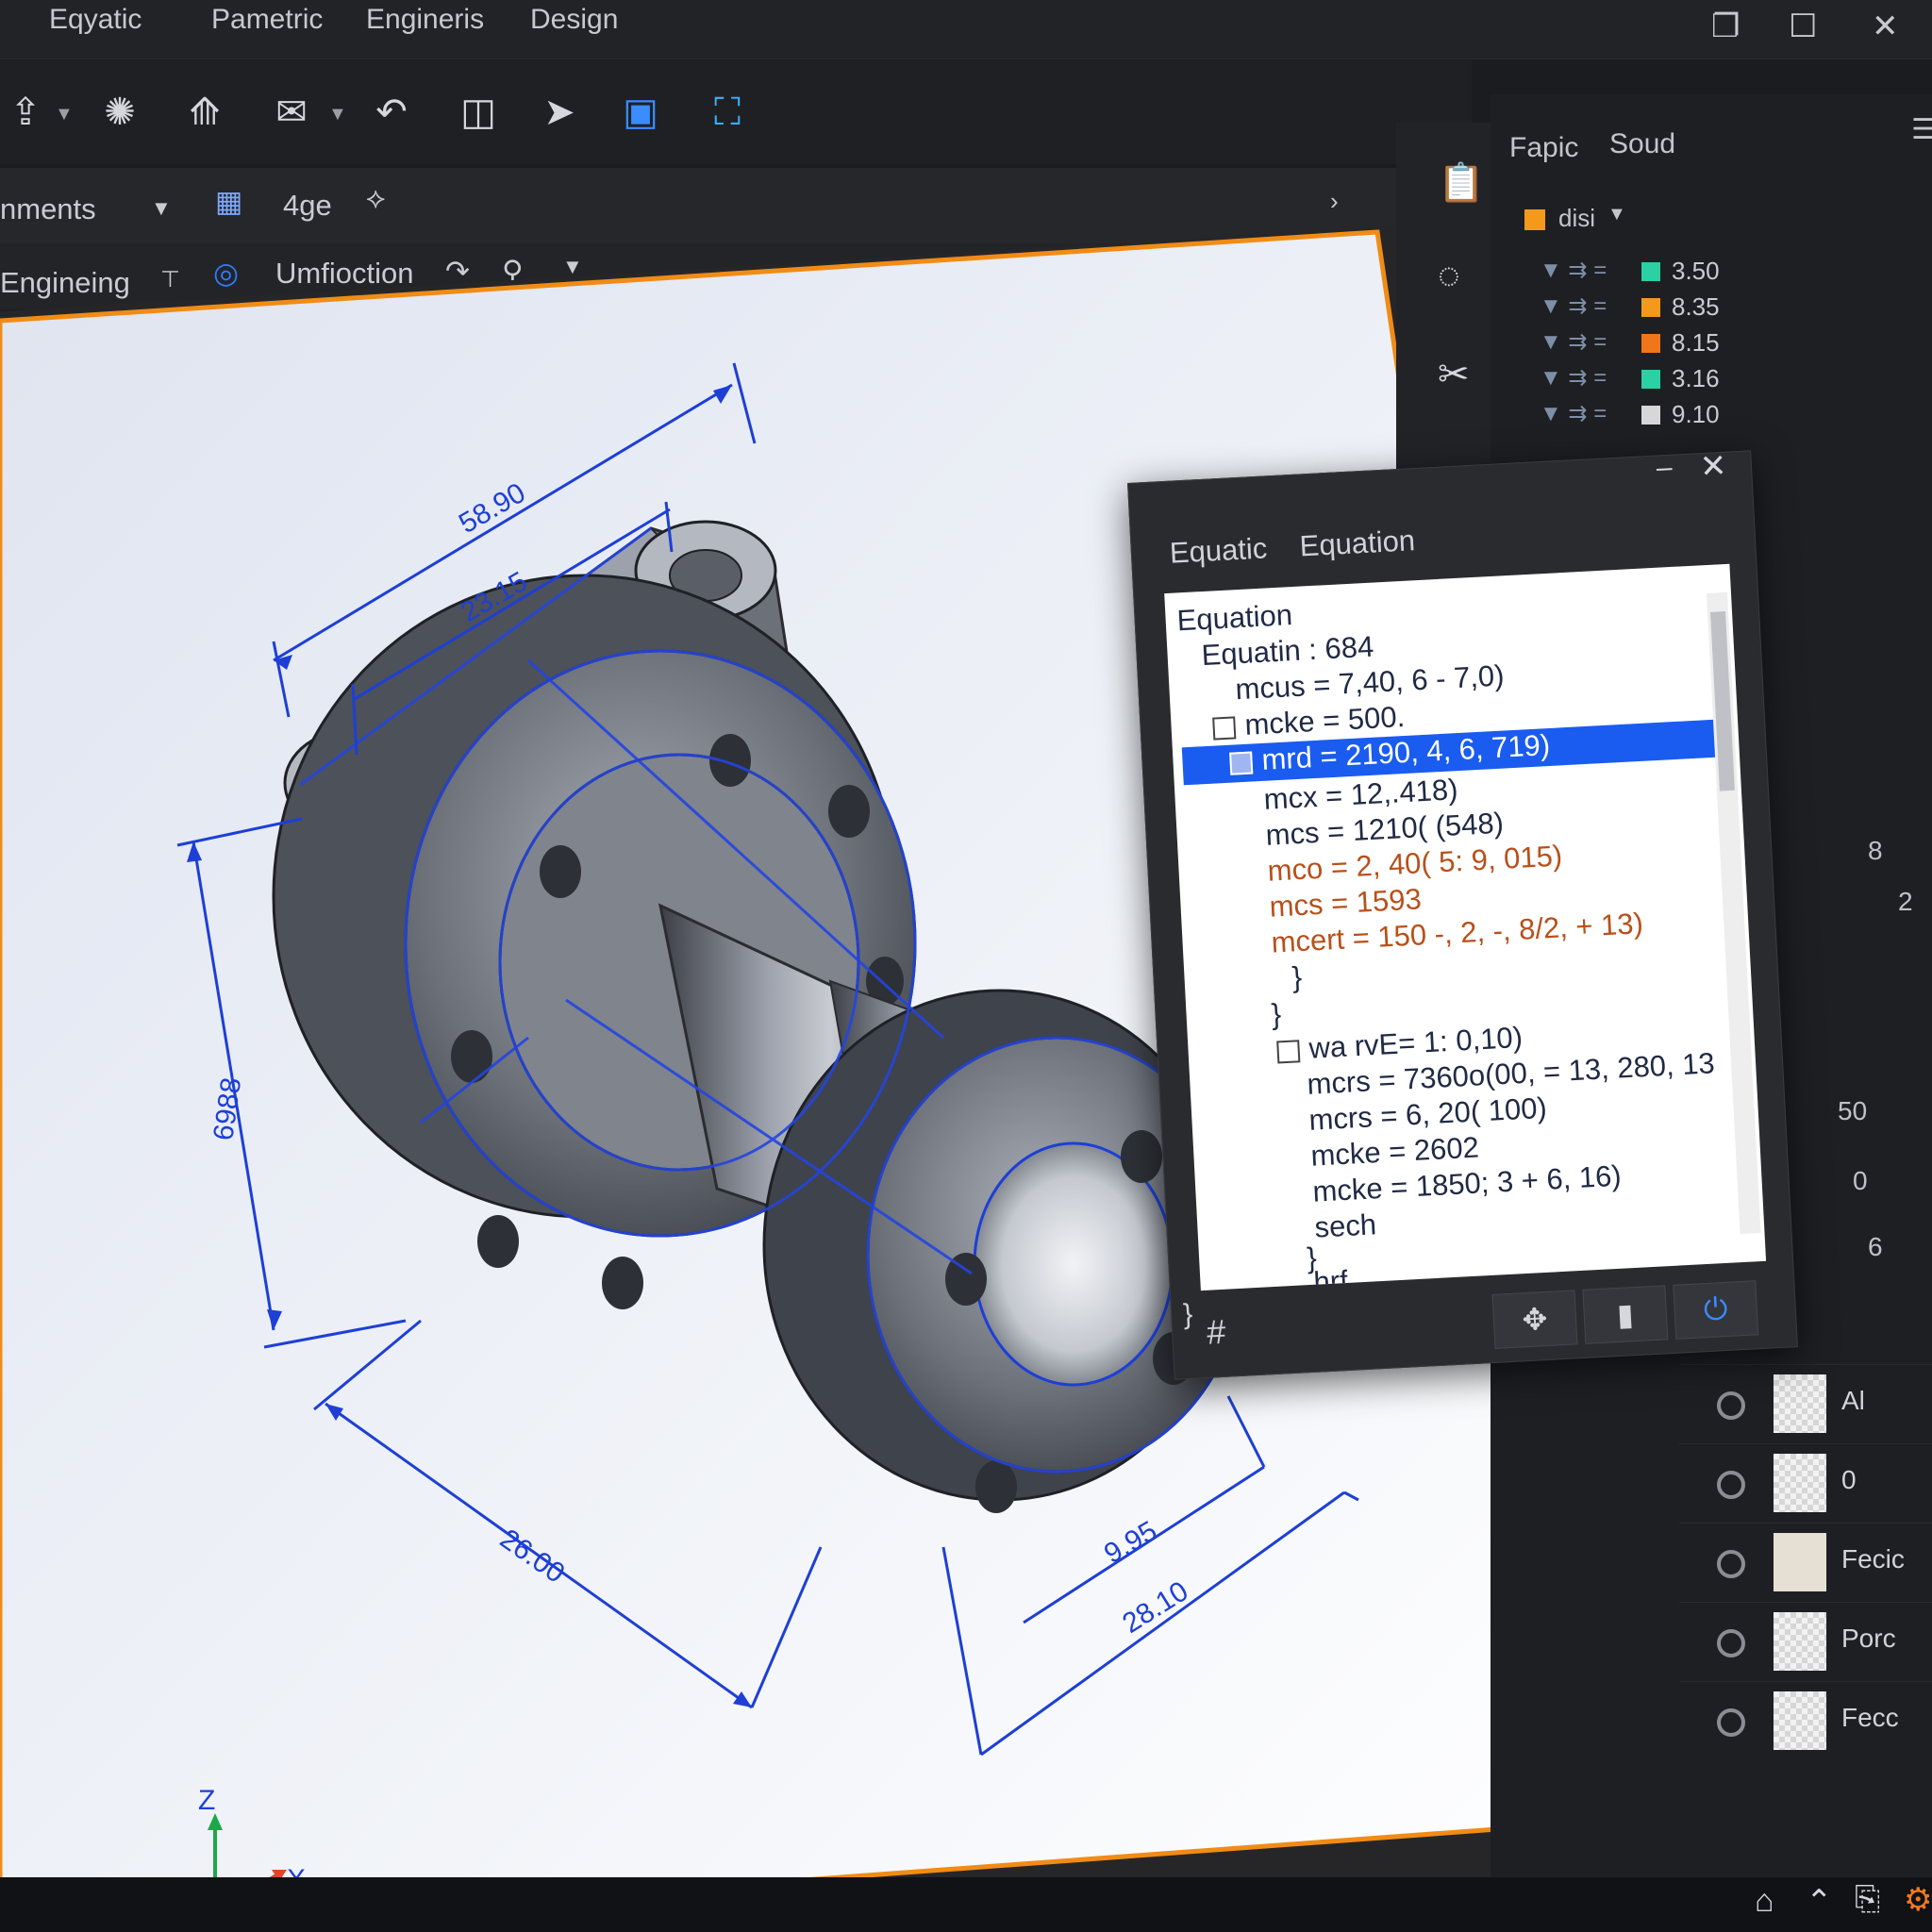  What do you see at coordinates (1853, 1400) in the screenshot?
I see `layer-name: Al` at bounding box center [1853, 1400].